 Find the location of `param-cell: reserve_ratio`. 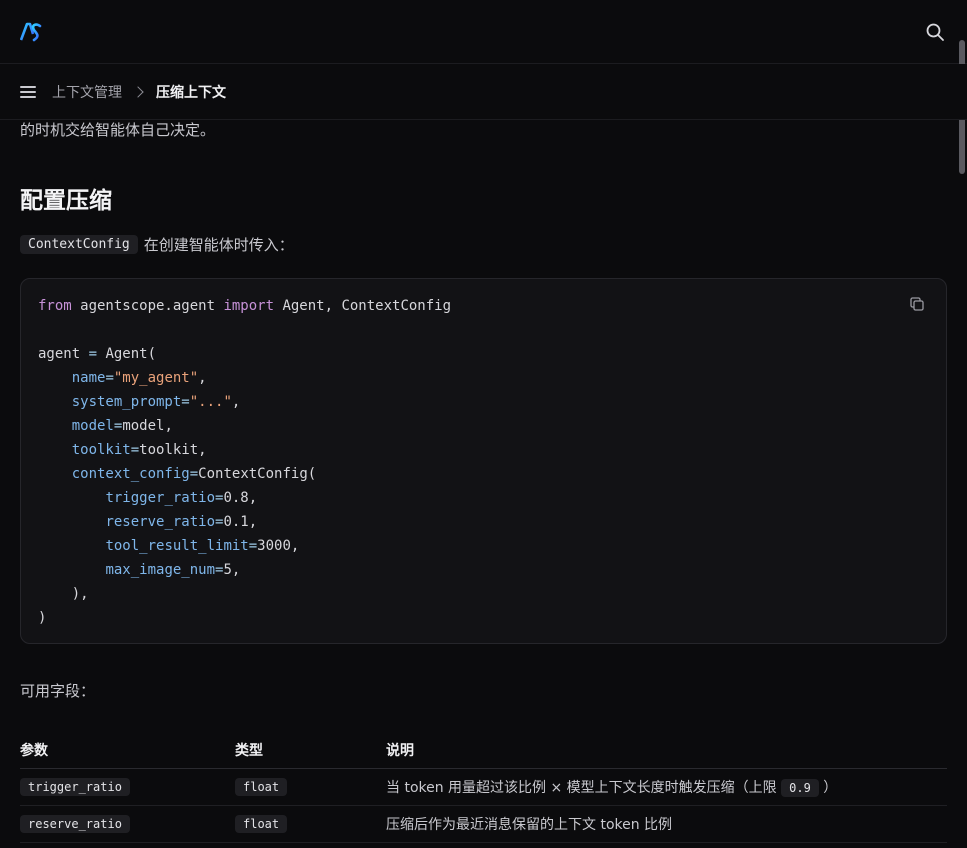

param-cell: reserve_ratio is located at coordinates (127, 824).